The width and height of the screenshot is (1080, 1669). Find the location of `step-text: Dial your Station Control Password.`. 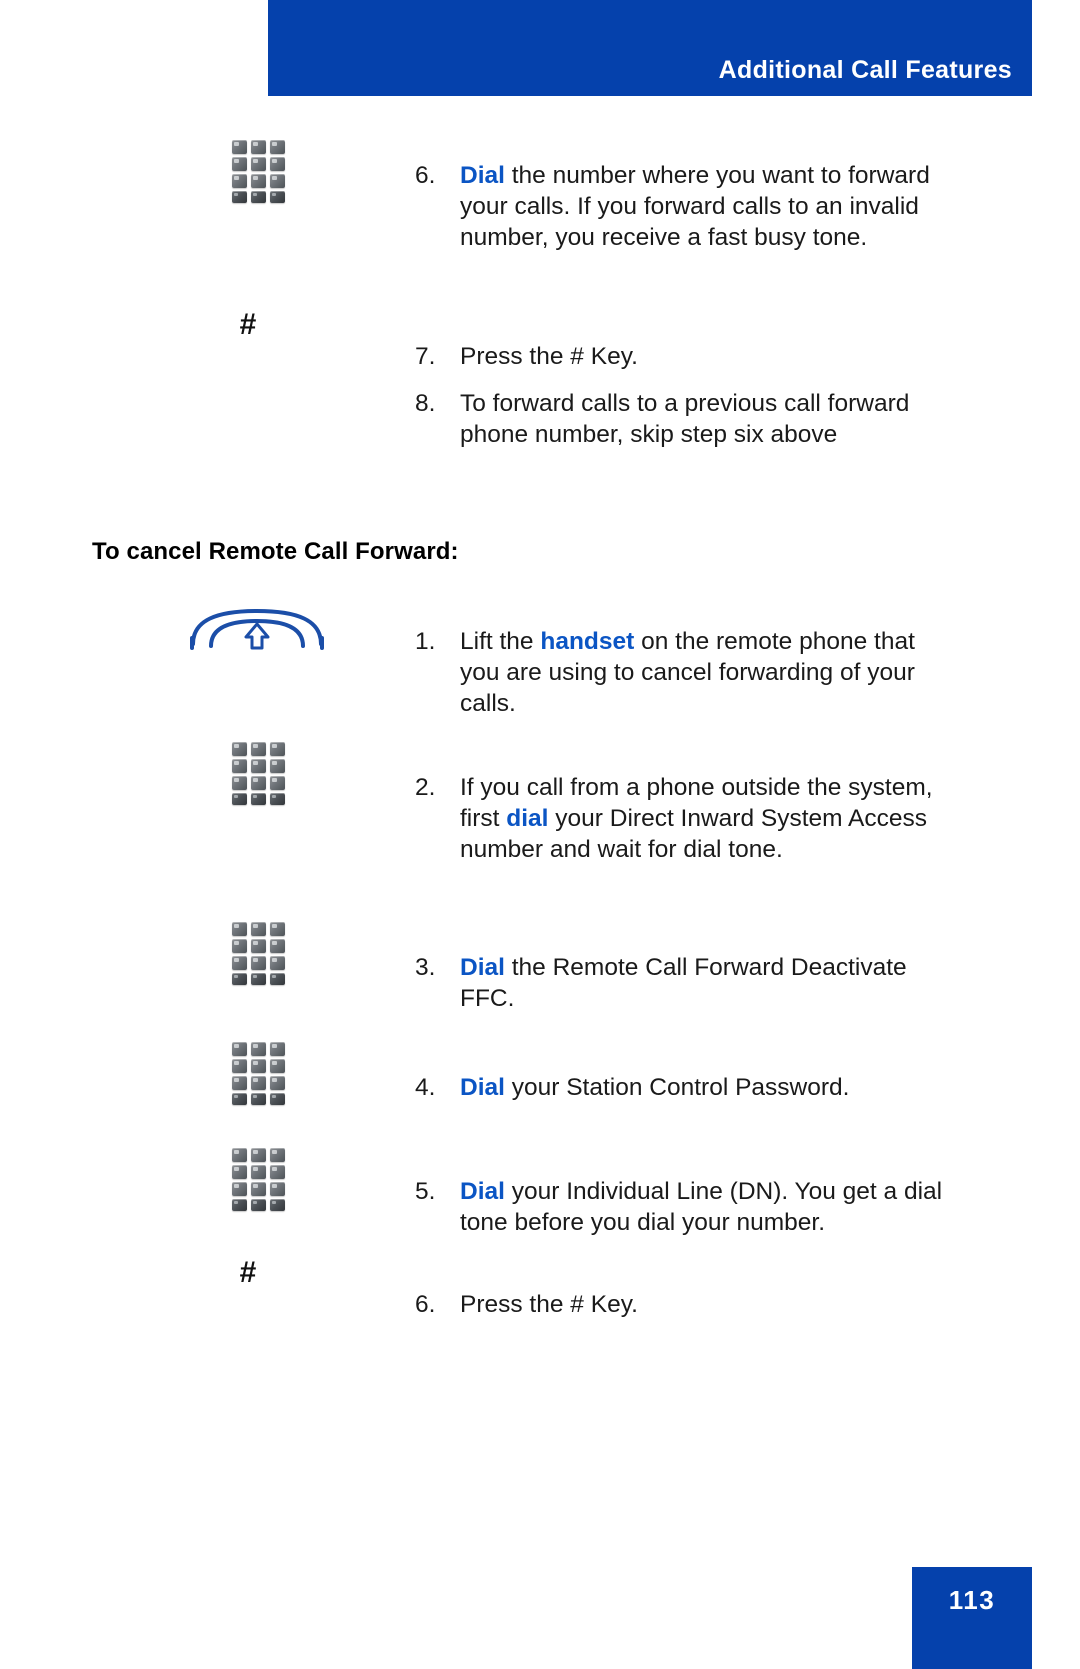

step-text: Dial your Station Control Password. is located at coordinates (707, 1087).